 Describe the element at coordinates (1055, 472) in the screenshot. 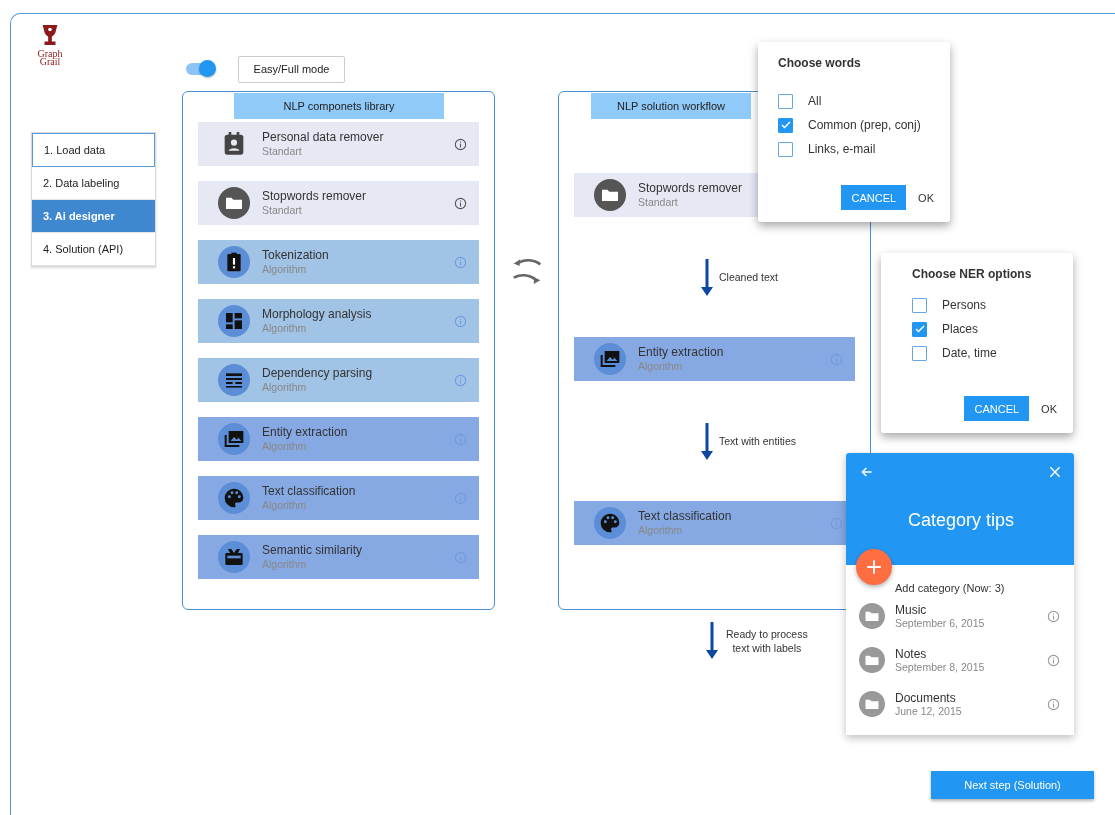

I see `close-icon` at that location.